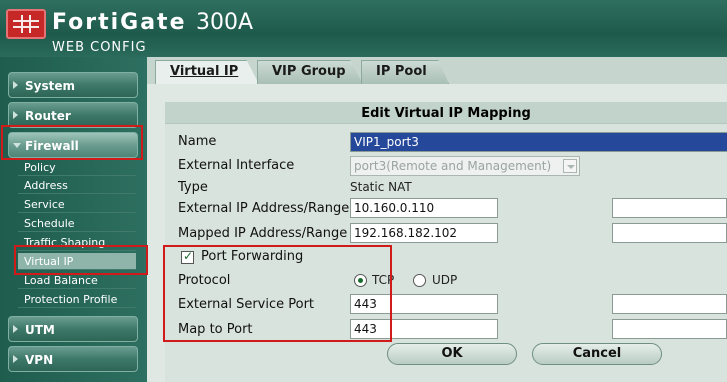 Image resolution: width=727 pixels, height=382 pixels. I want to click on mapped-ip-end-input, so click(669, 233).